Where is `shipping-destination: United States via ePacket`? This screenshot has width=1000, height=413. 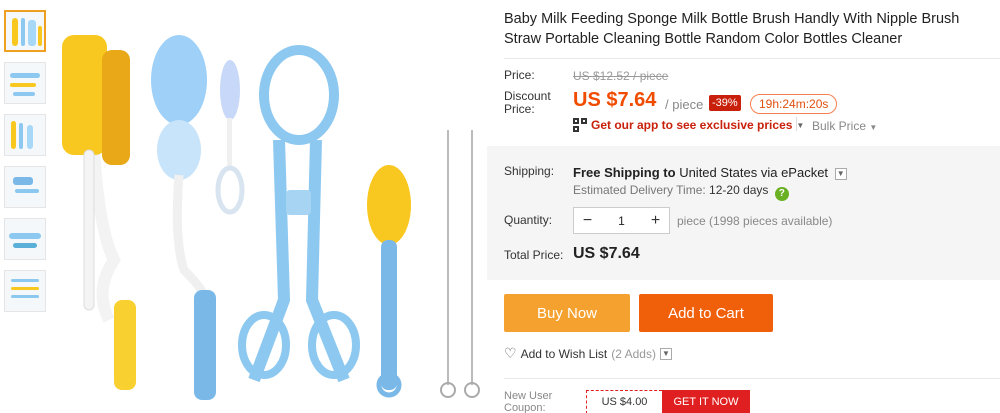 shipping-destination: United States via ePacket is located at coordinates (753, 172).